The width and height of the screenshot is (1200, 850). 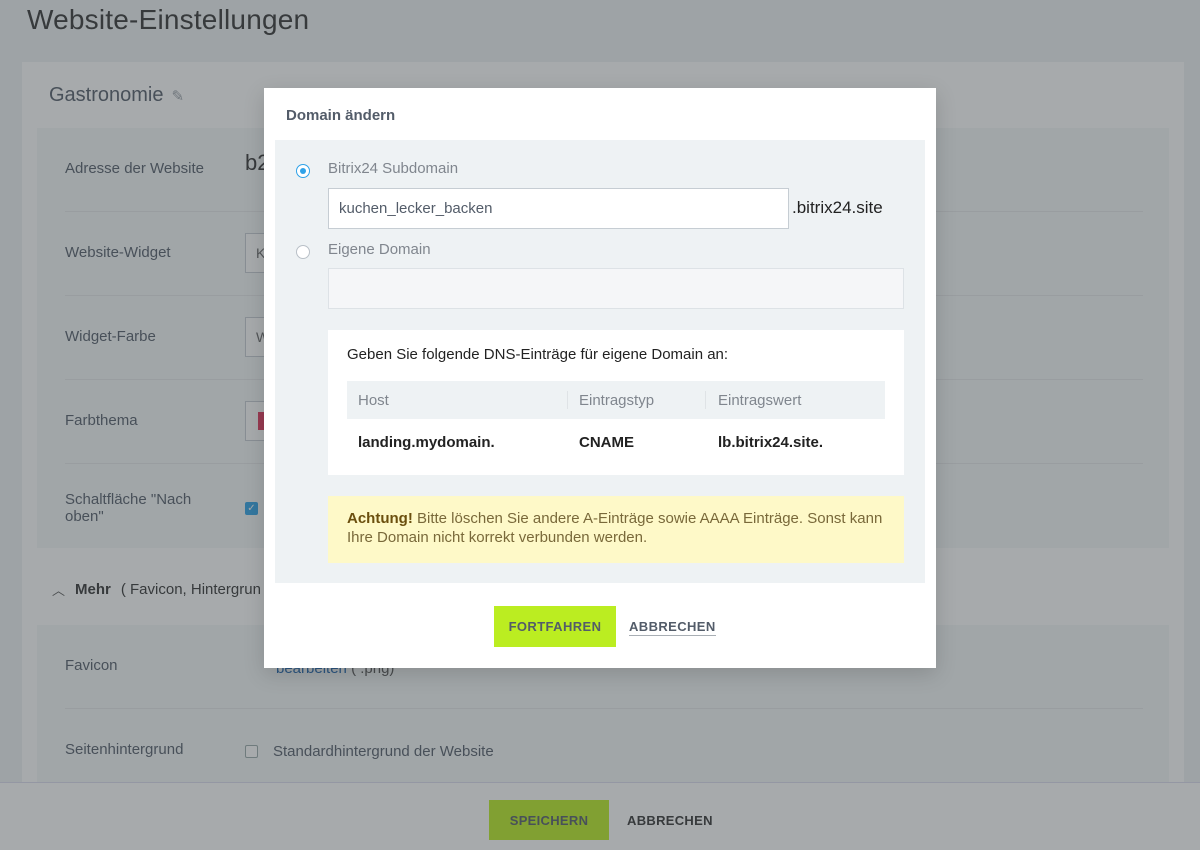 I want to click on dns-table-header: Host Eintragstyp Eintragswert, so click(x=616, y=400).